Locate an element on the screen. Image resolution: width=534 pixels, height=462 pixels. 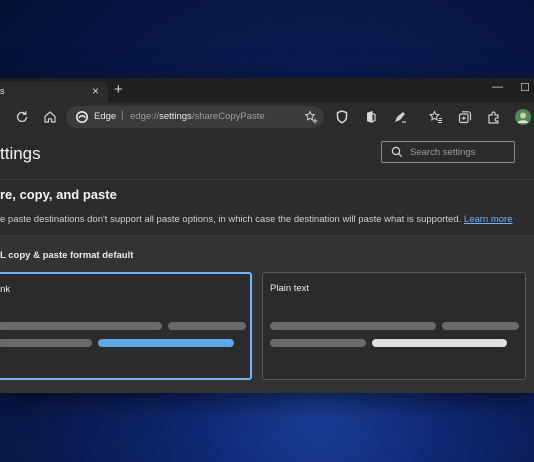
new-tab-button: + is located at coordinates (118, 89).